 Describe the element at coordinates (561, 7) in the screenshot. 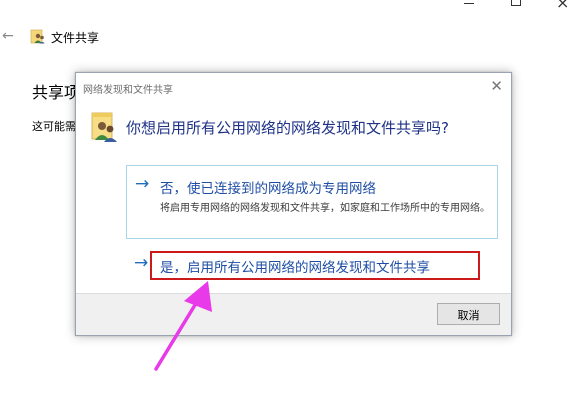

I see `window-close-icon` at that location.